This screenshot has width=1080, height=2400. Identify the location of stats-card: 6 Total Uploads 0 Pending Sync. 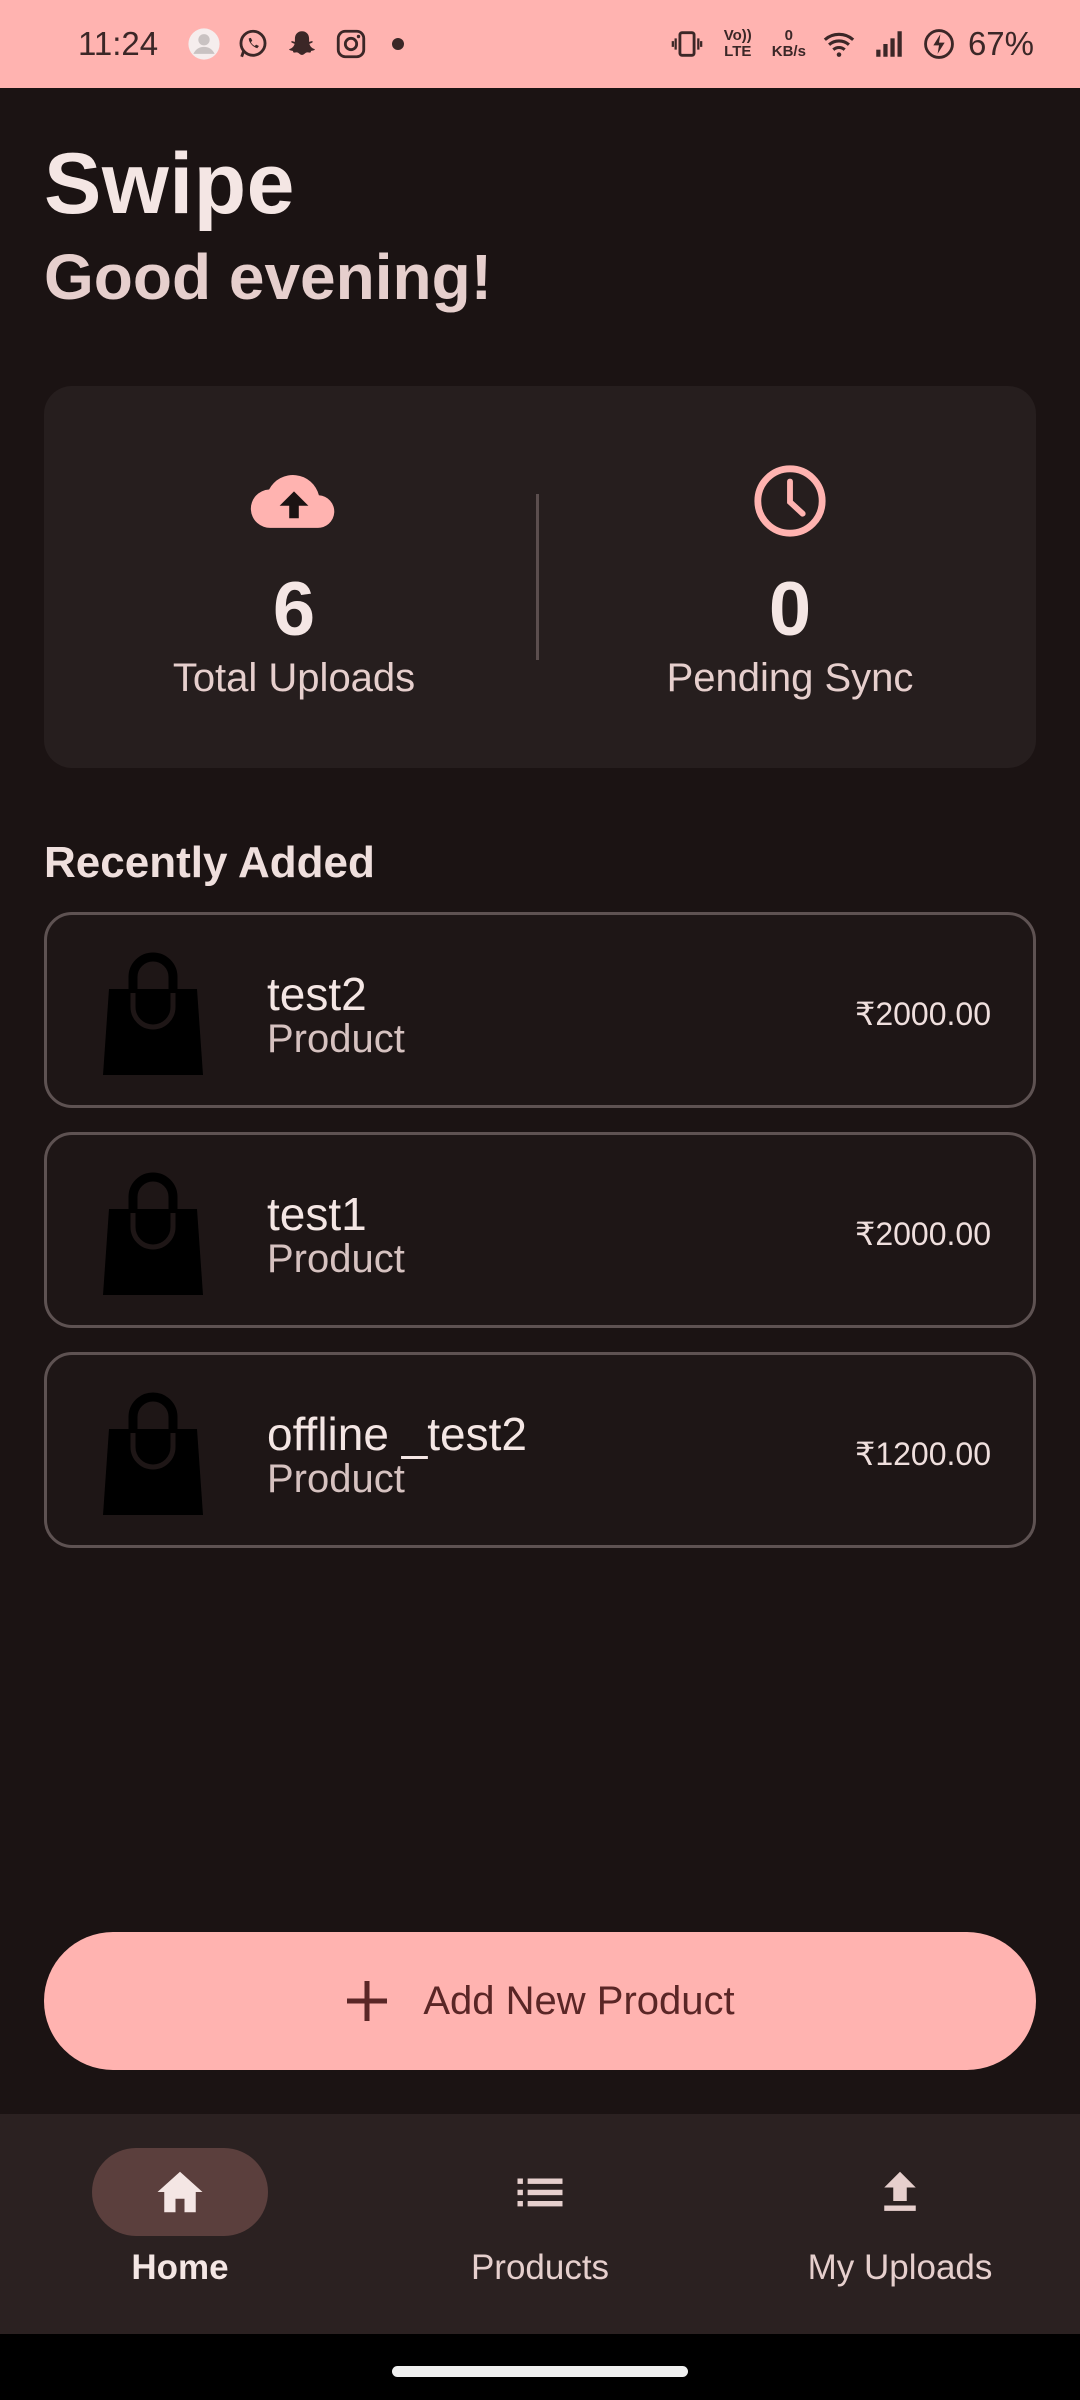
(540, 577).